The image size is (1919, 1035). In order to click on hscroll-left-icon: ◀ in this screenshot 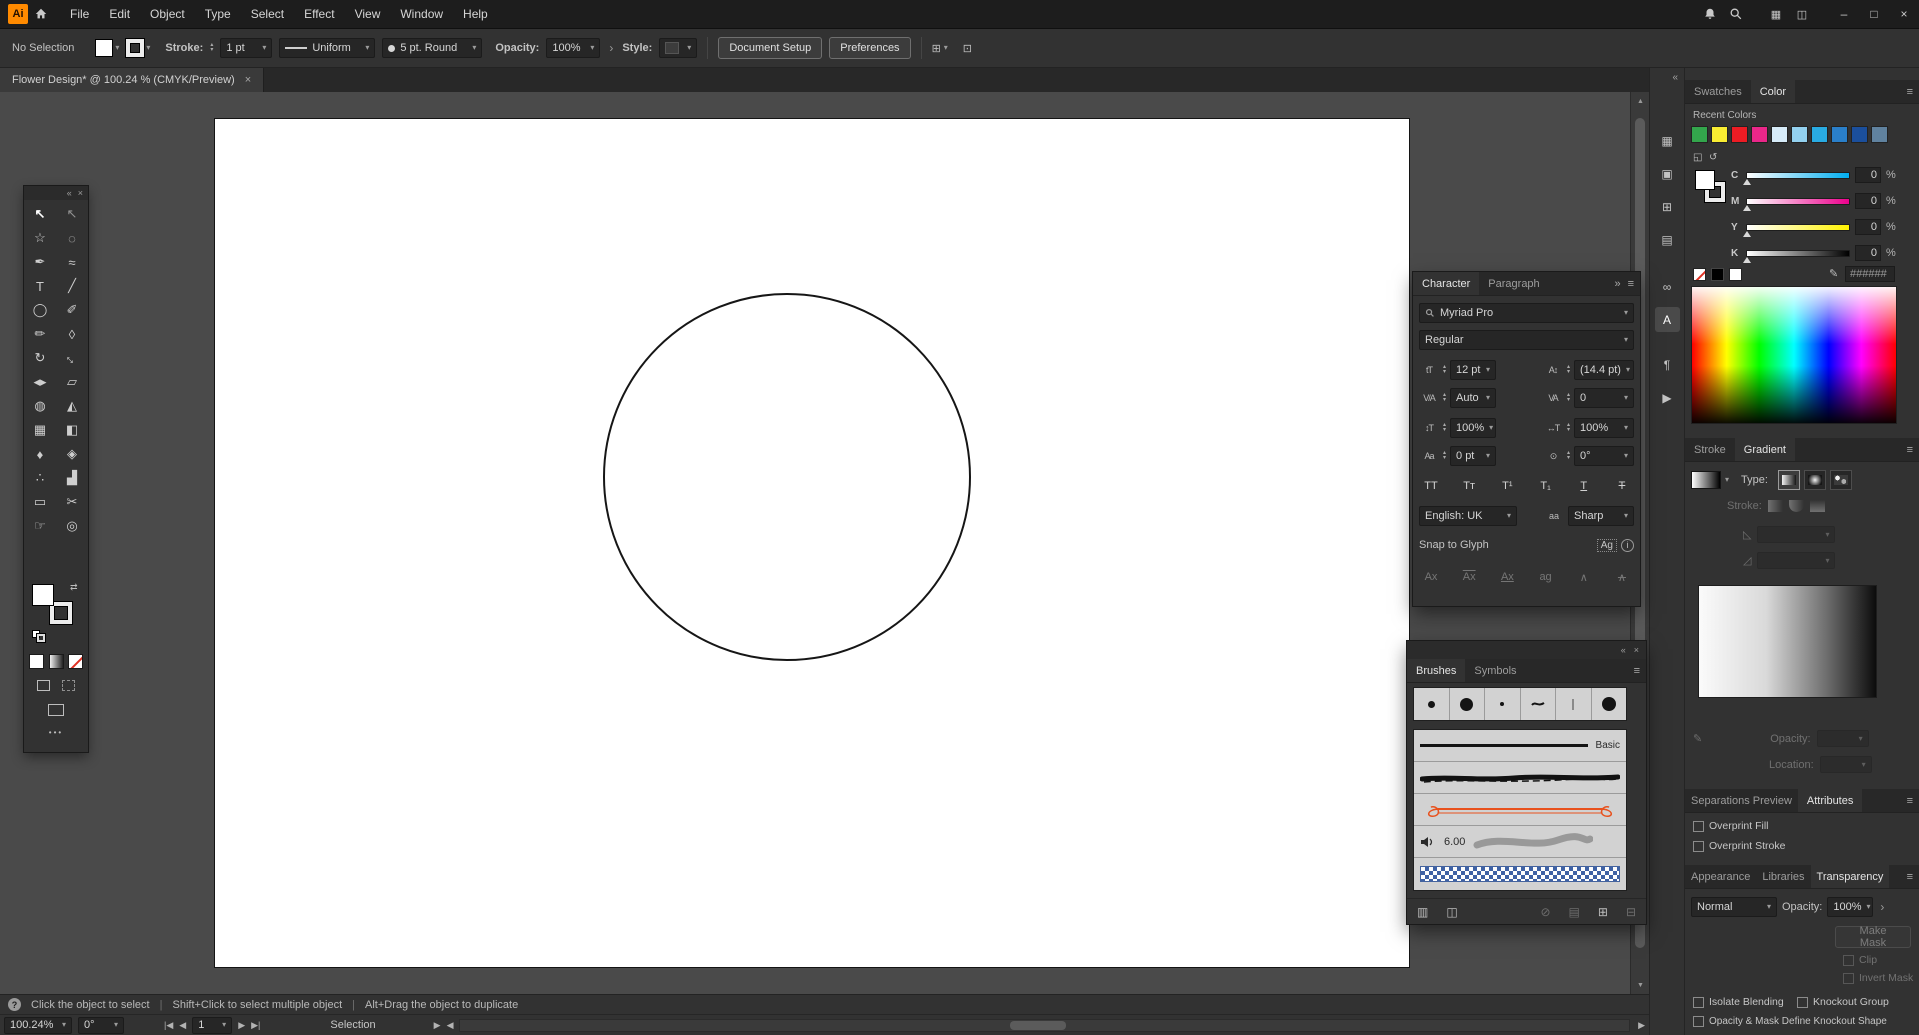, I will do `click(450, 1025)`.